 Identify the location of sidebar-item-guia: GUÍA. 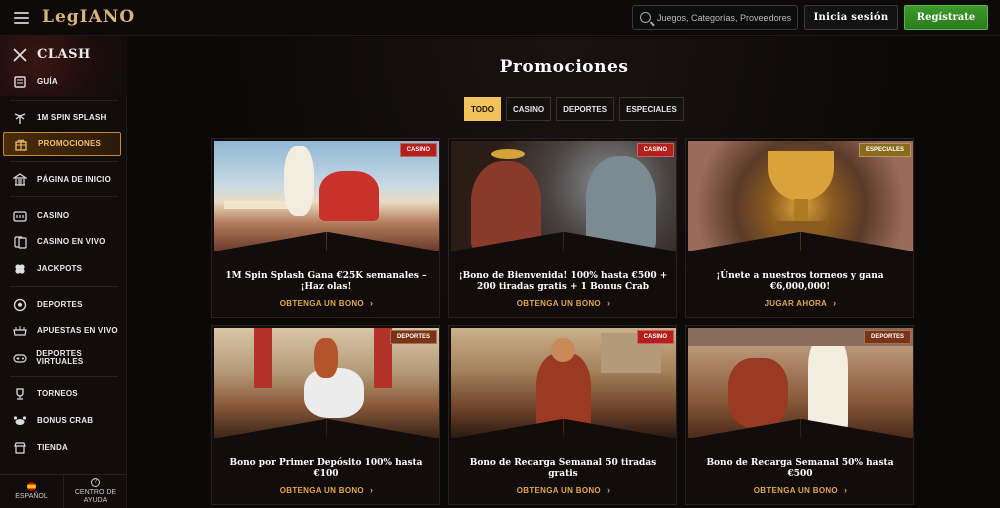
(63, 82).